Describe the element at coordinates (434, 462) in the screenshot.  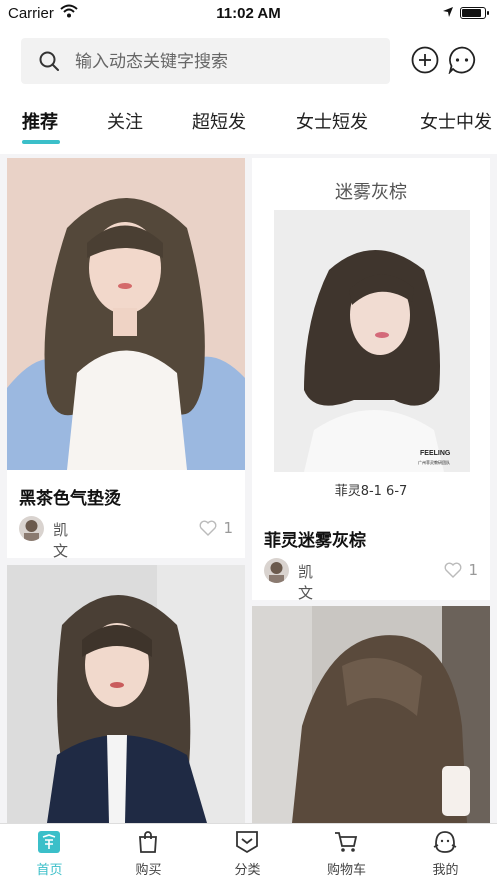
I see `poster-brand-sub: 广州菲灵教研团队` at that location.